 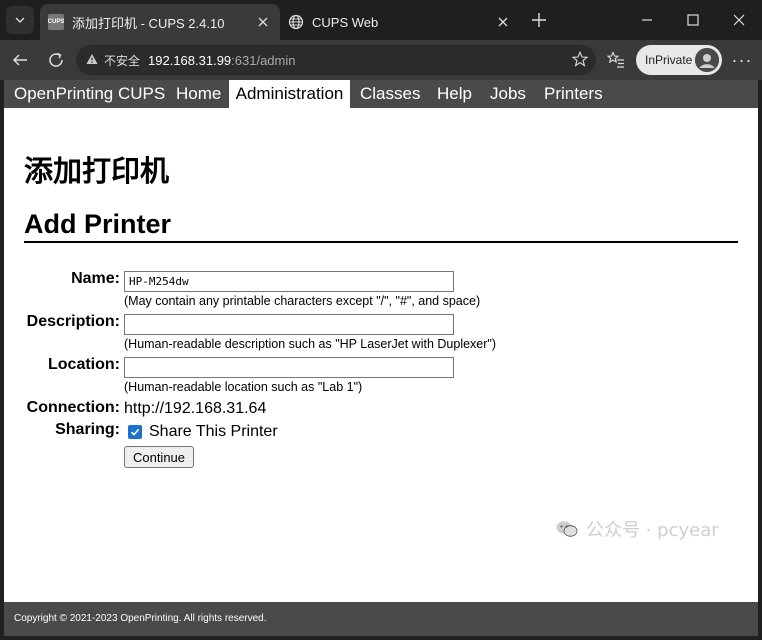 I want to click on tab-cups-add-printer: CUPS 添加打印机 - CUPS 2.4.10, so click(x=160, y=22).